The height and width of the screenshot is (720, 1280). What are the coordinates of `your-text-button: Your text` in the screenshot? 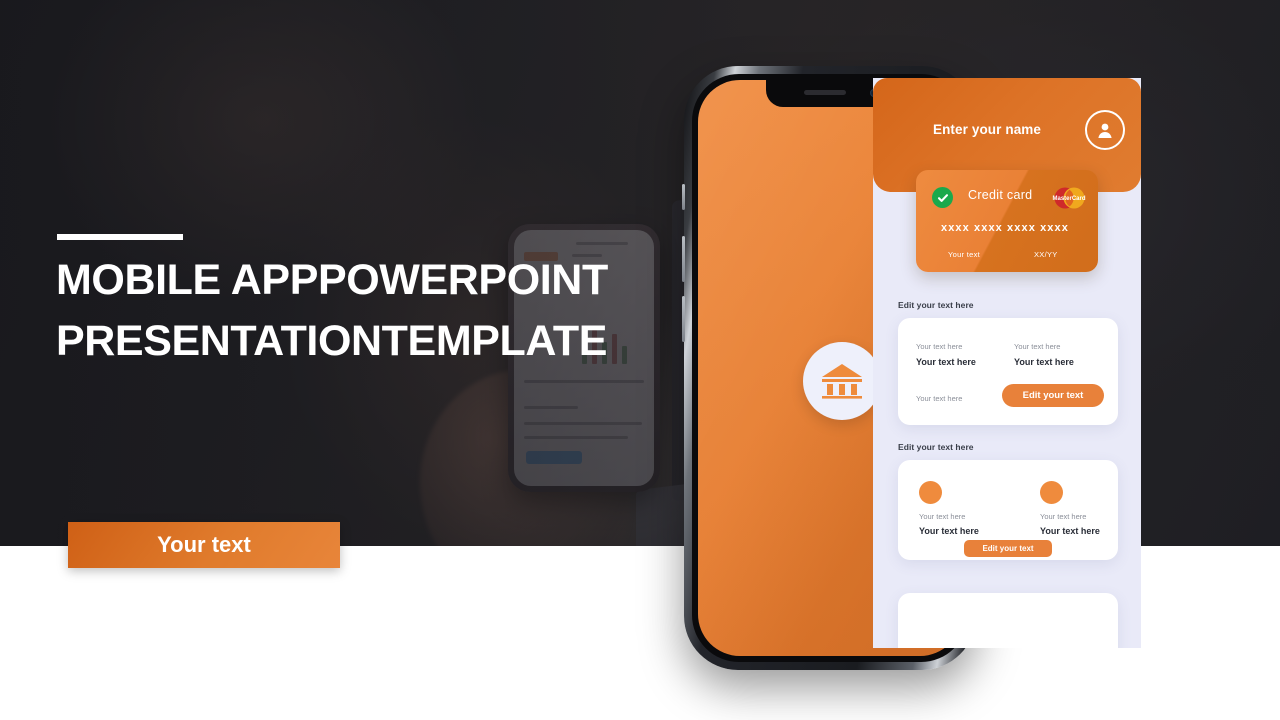 It's located at (204, 545).